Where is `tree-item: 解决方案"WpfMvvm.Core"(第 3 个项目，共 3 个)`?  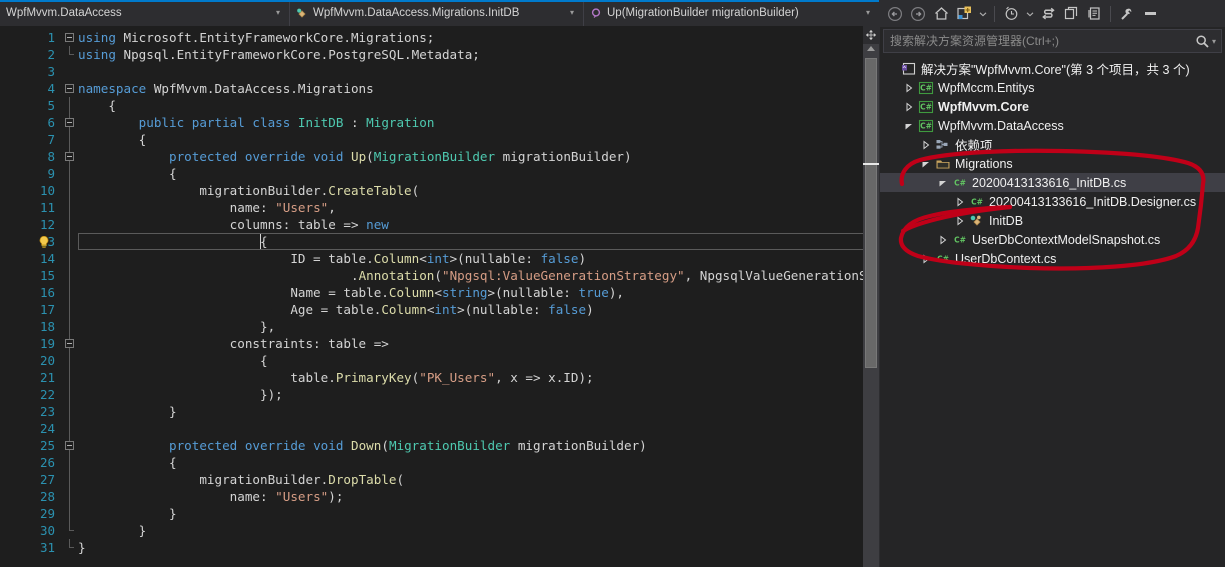 tree-item: 解决方案"WpfMvvm.Core"(第 3 个项目，共 3 个) is located at coordinates (1052, 68).